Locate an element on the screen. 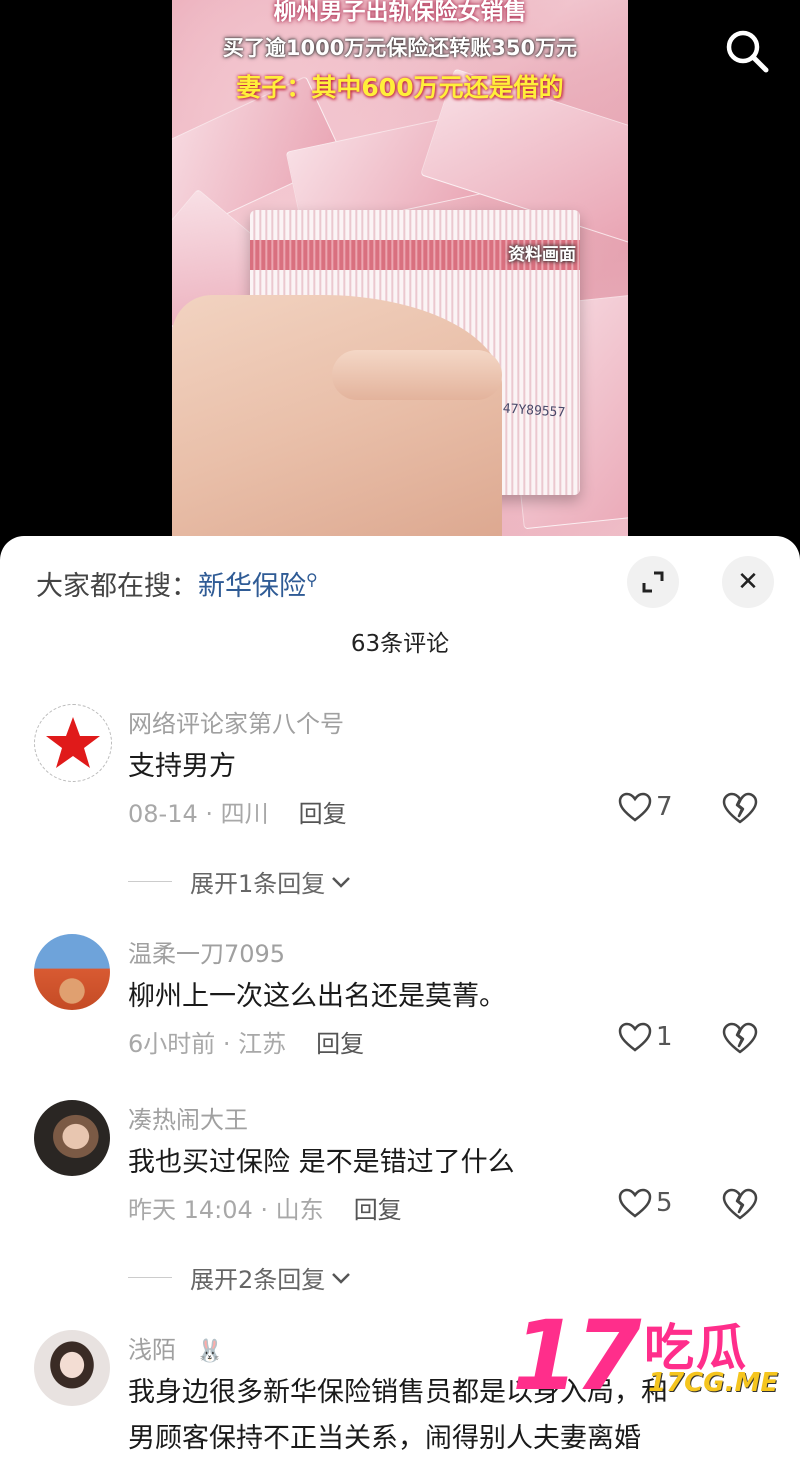 This screenshot has height=1467, width=800. comment-date-location: 08-14 · 四川 is located at coordinates (198, 814).